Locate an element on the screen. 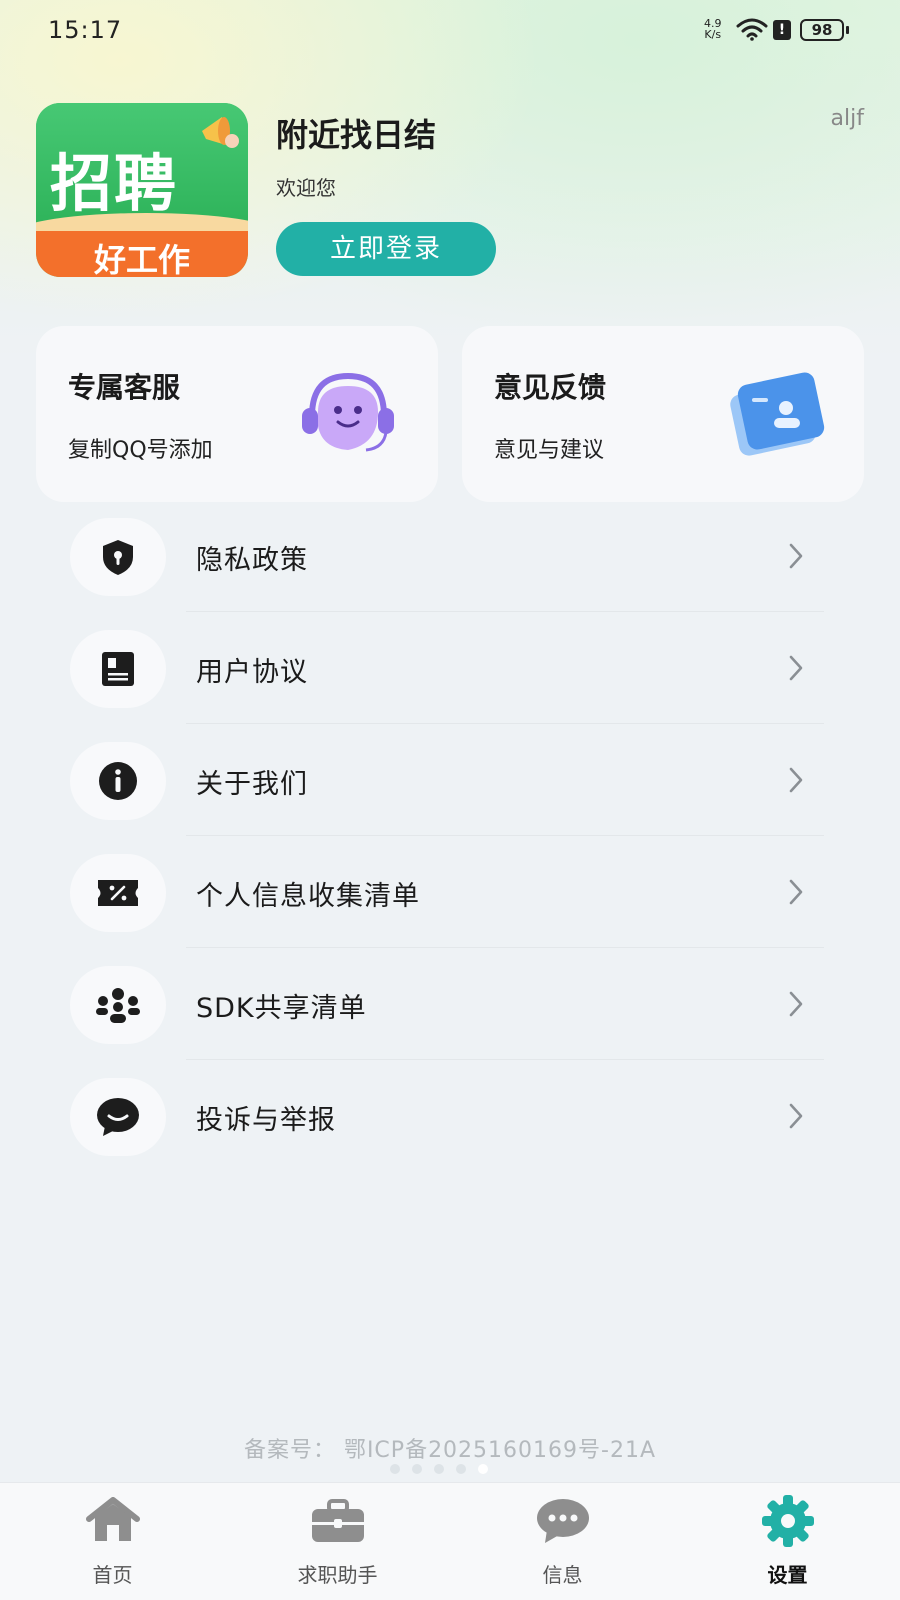 The height and width of the screenshot is (1600, 900). network-speed: 4.9 K/s is located at coordinates (713, 29).